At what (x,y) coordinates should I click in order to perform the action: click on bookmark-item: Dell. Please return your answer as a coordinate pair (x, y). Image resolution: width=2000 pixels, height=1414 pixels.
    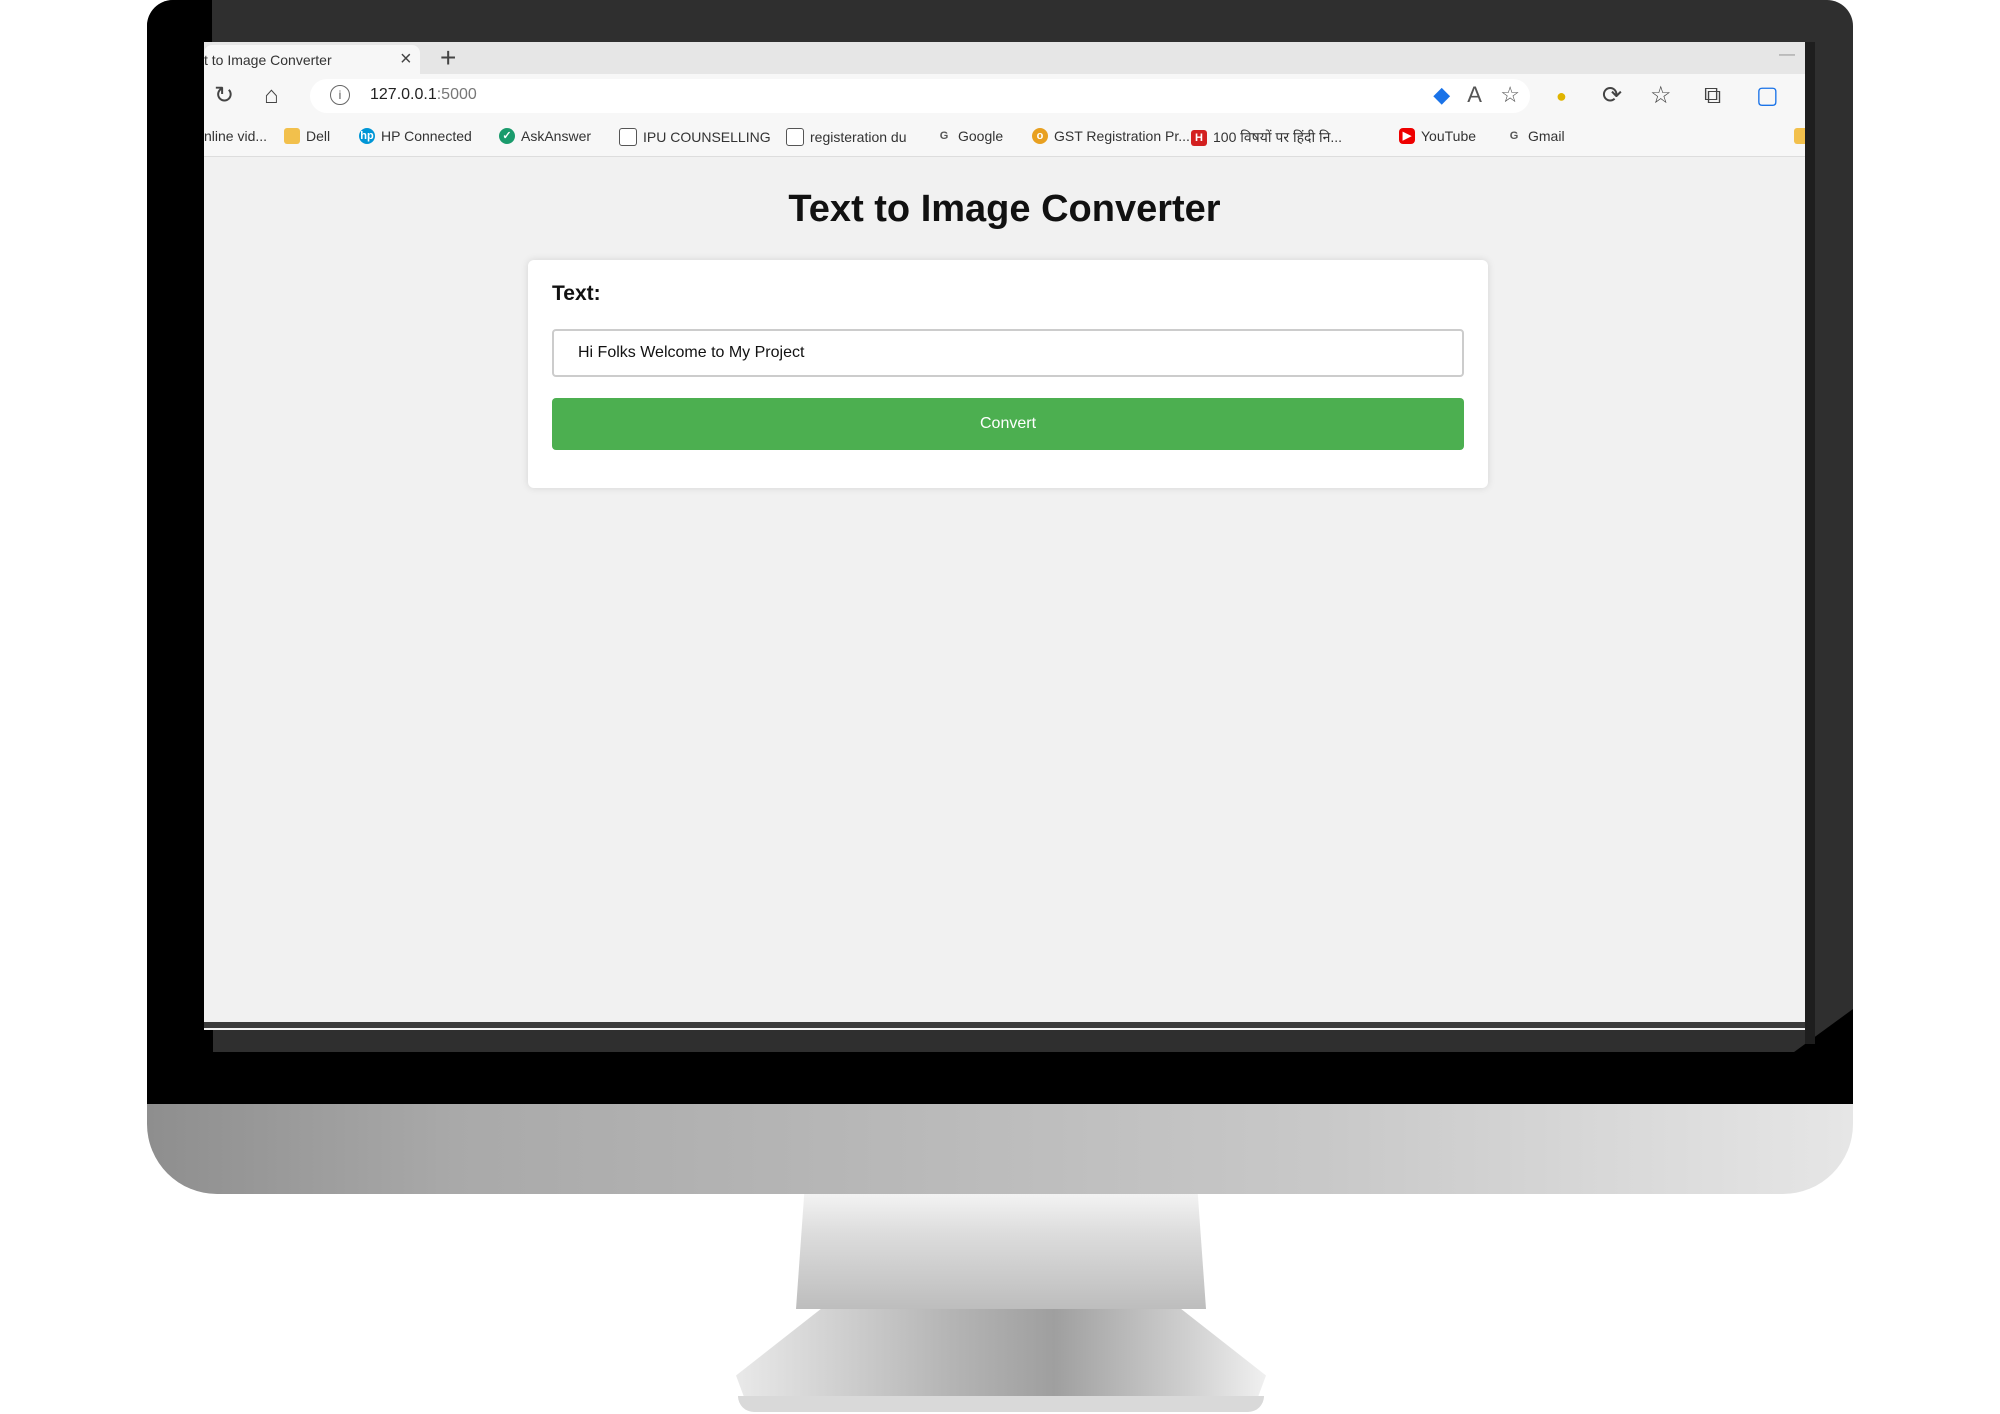
    Looking at the image, I should click on (307, 136).